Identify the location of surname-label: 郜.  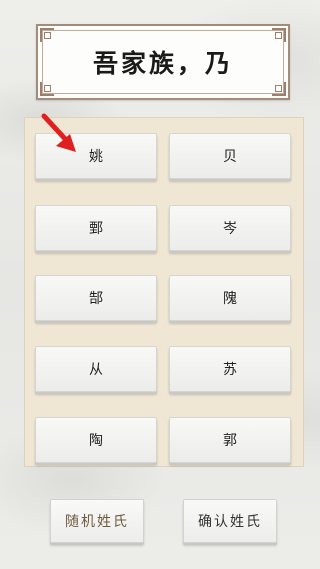
(96, 299).